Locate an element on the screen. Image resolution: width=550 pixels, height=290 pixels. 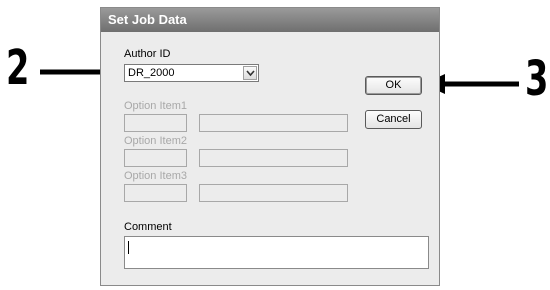
option-item1-label: Option Item1 is located at coordinates (155, 106).